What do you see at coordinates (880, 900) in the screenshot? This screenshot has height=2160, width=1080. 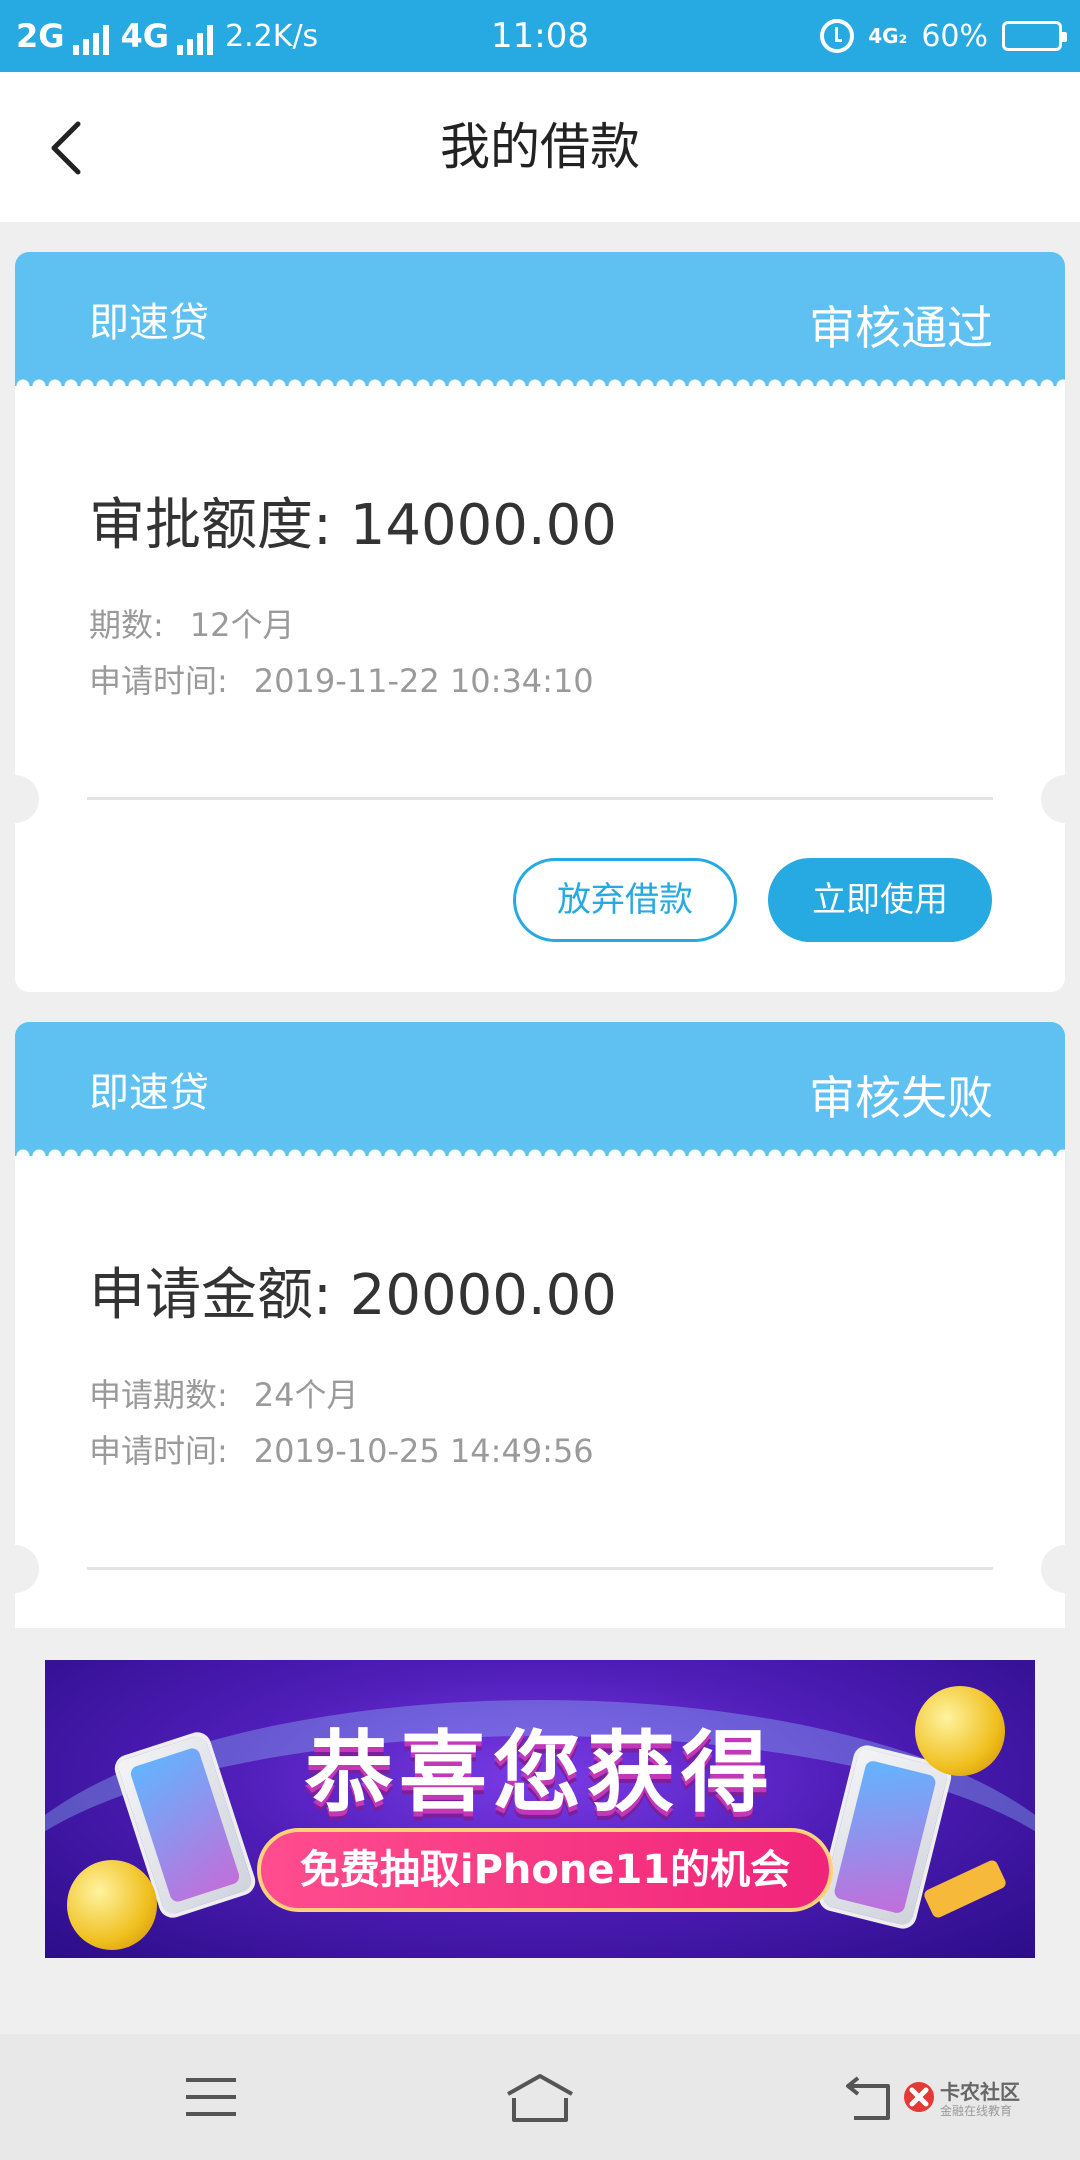 I see `use-now-button: 立即使用` at bounding box center [880, 900].